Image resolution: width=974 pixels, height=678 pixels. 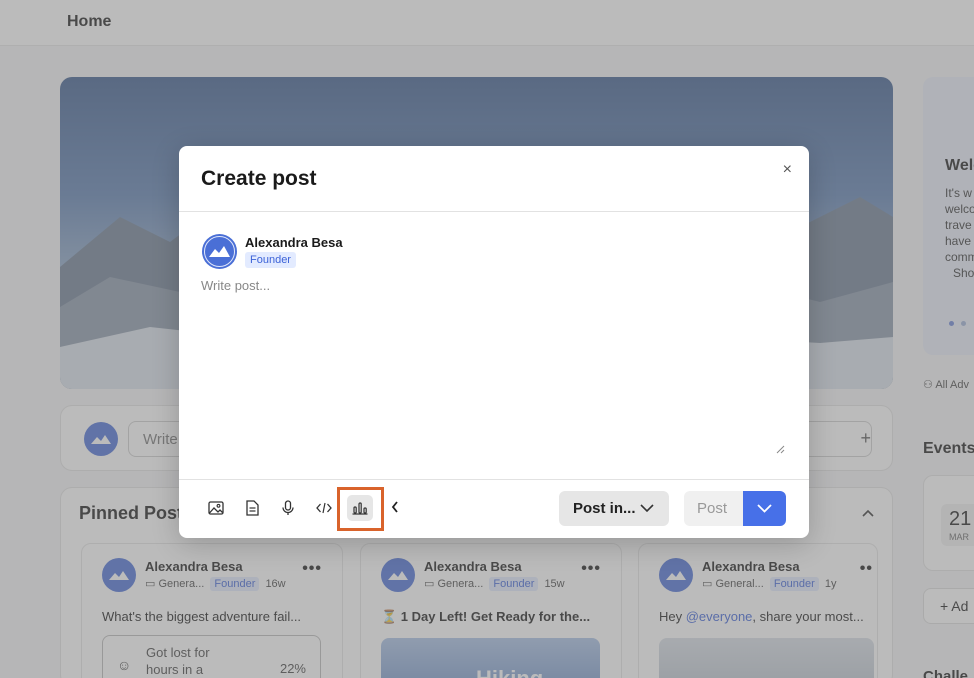 I want to click on image-icon, so click(x=216, y=508).